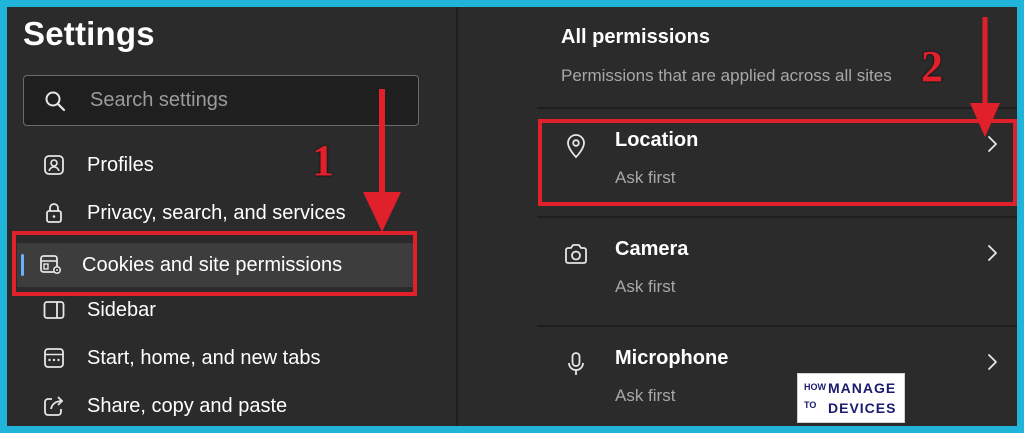 This screenshot has width=1024, height=433. Describe the element at coordinates (121, 309) in the screenshot. I see `sidebar-item-label: Sidebar` at that location.